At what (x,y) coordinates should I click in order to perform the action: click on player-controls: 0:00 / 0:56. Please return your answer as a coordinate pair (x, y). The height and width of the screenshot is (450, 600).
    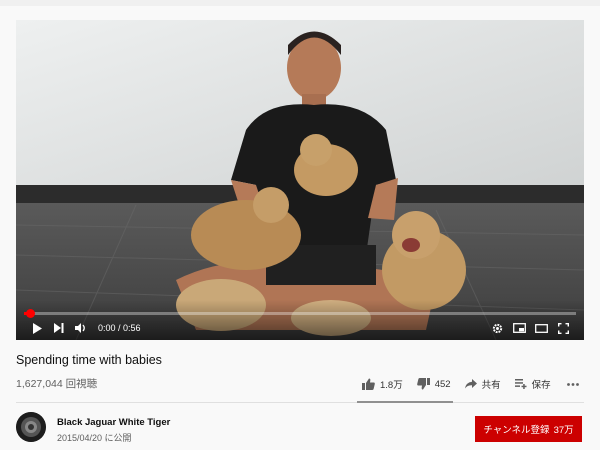
    Looking at the image, I should click on (300, 324).